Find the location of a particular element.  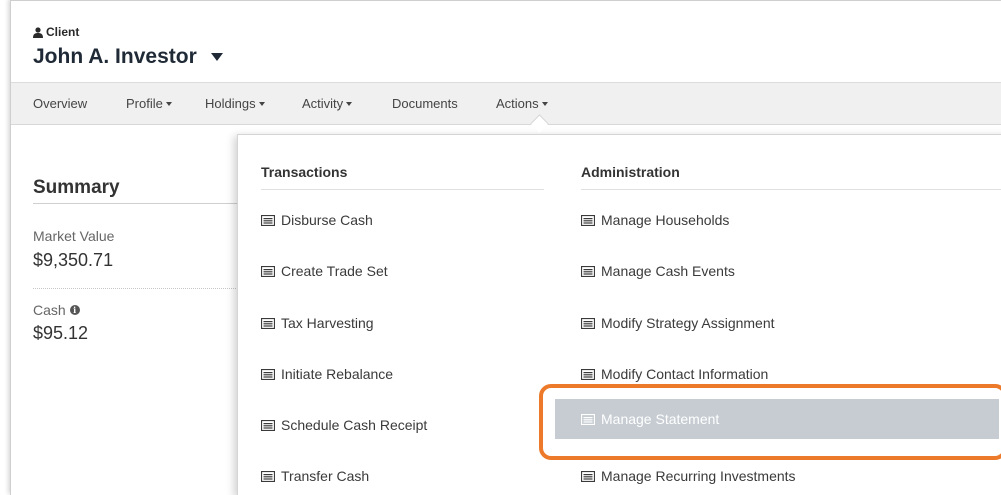

client-label: Client is located at coordinates (56, 32).